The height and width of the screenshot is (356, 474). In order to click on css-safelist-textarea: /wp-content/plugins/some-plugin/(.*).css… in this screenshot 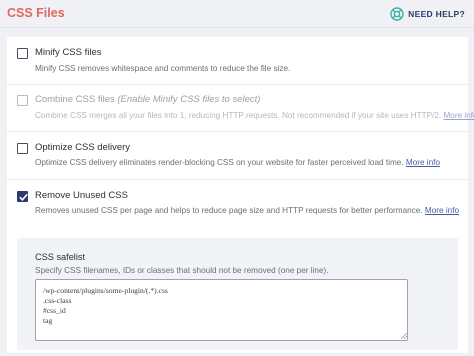, I will do `click(221, 310)`.